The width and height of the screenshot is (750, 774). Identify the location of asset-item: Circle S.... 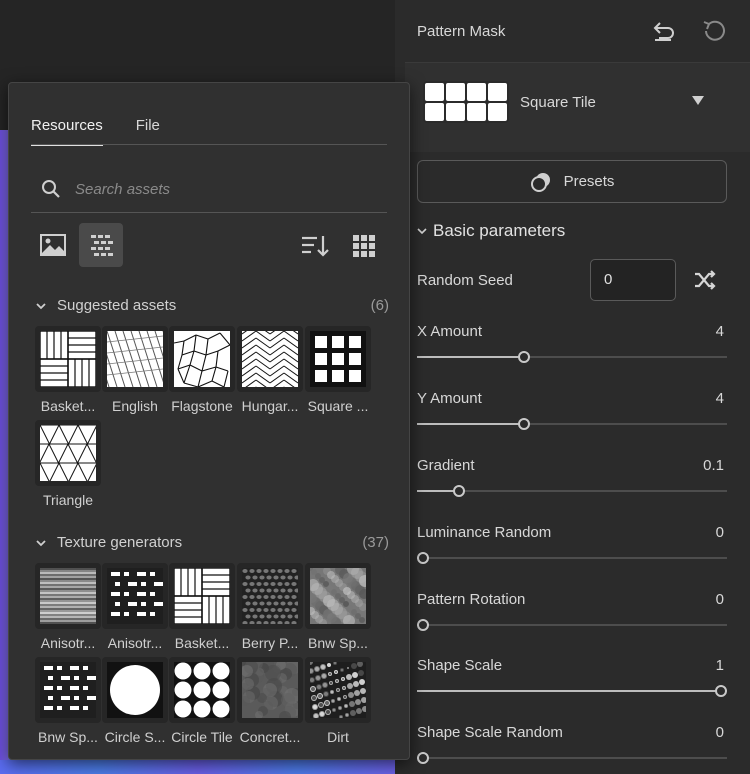
(135, 701).